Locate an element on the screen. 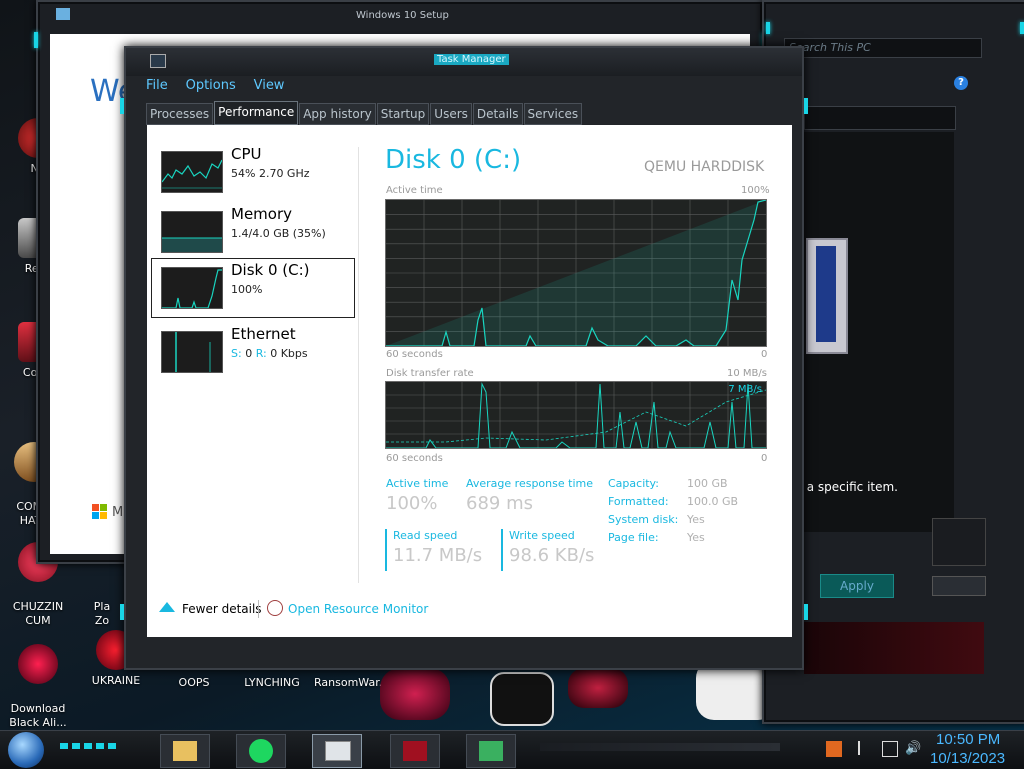 This screenshot has width=1024, height=769. tab-services: Services is located at coordinates (553, 114).